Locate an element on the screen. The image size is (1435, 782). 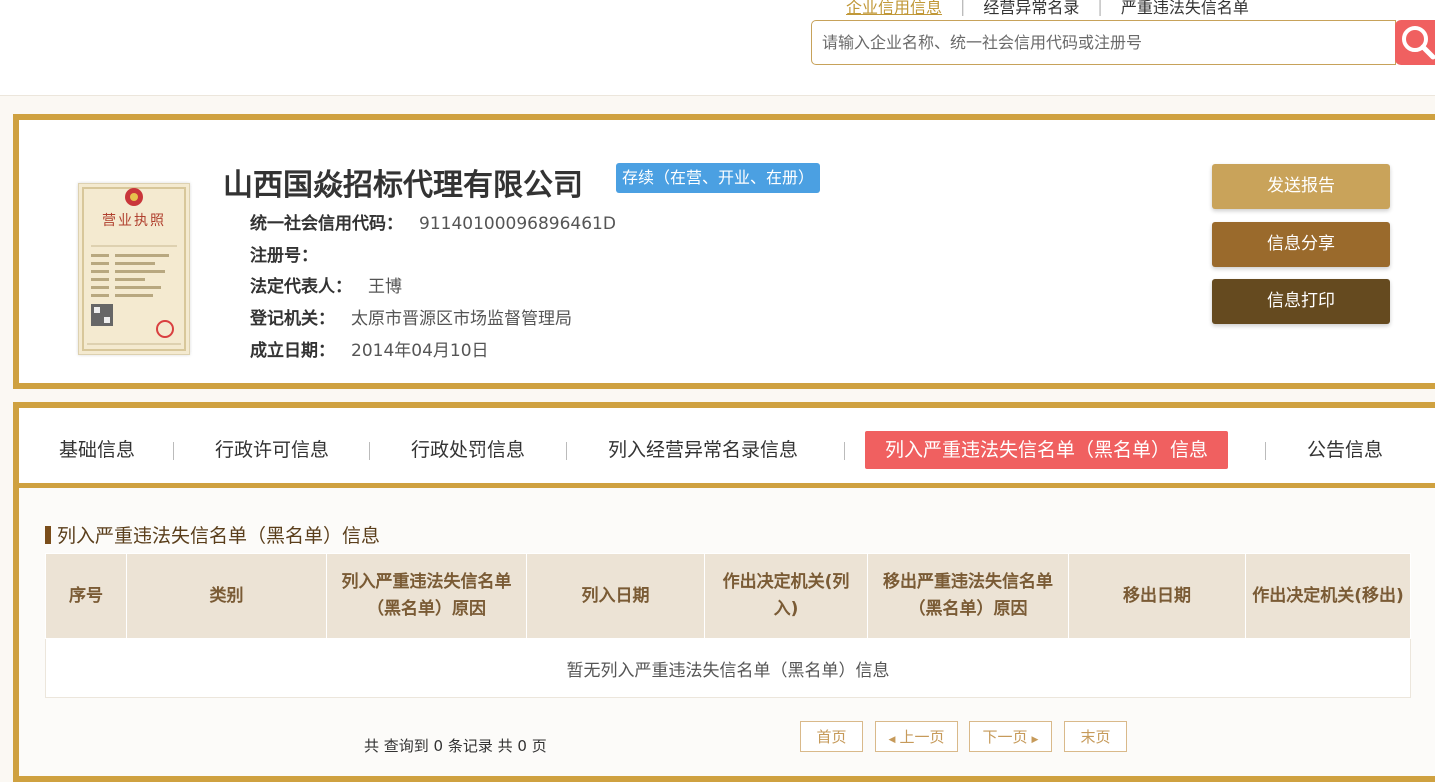
column-header: 作出决定机关(移出) is located at coordinates (1328, 596).